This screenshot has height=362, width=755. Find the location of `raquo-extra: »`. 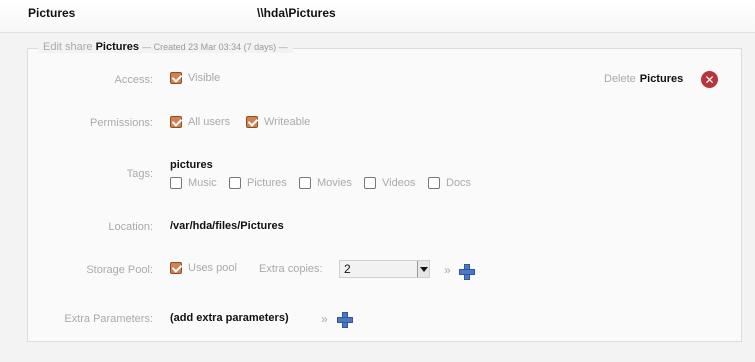

raquo-extra: » is located at coordinates (324, 319).